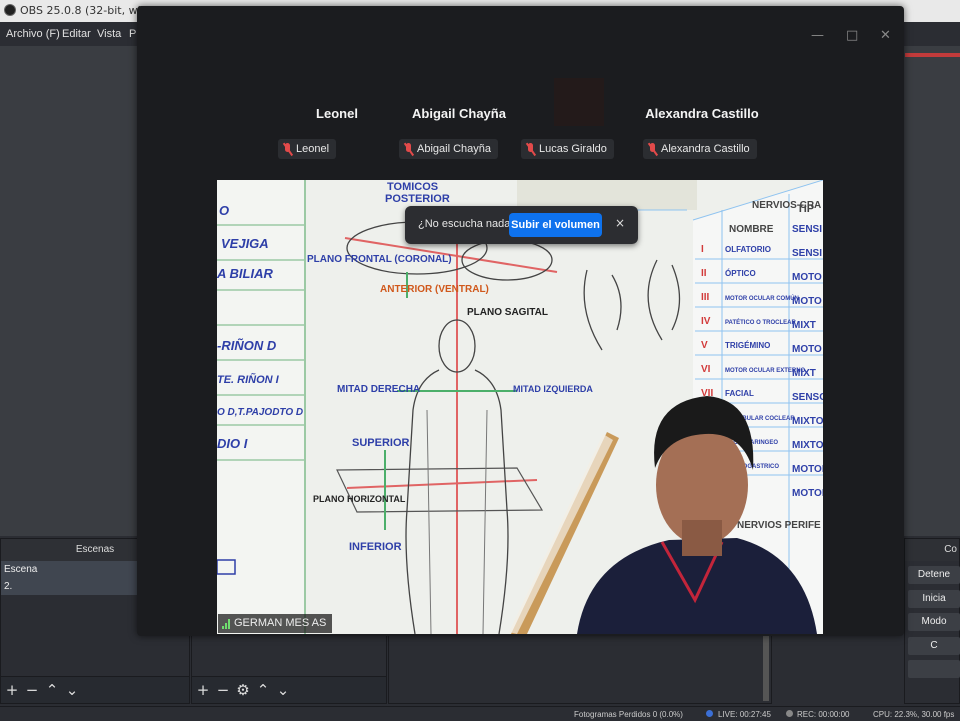 The width and height of the screenshot is (960, 721). What do you see at coordinates (702, 113) in the screenshot?
I see `participant-name: Alexandra Castillo` at bounding box center [702, 113].